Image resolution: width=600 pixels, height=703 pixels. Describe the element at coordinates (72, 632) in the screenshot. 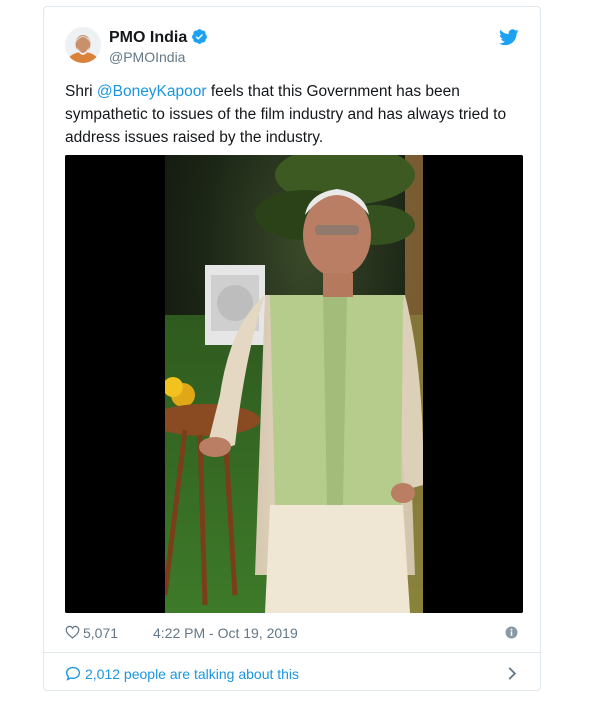

I see `heart-icon` at that location.